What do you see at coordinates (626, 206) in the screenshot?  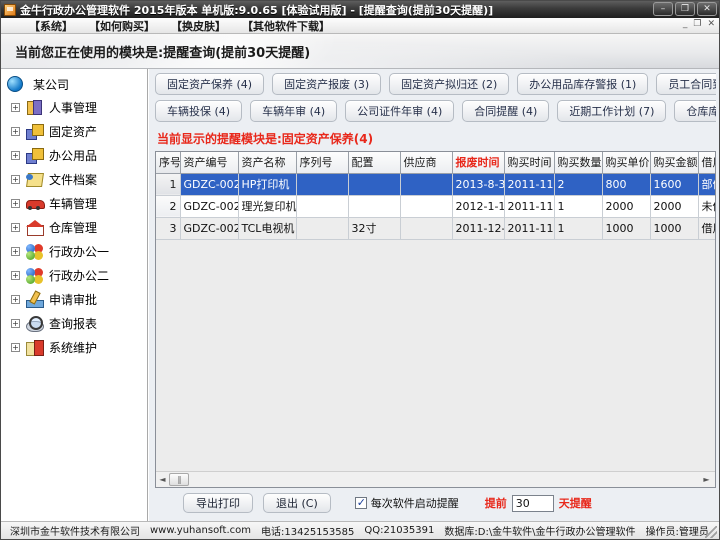 I see `cell-unit-price: 2000` at bounding box center [626, 206].